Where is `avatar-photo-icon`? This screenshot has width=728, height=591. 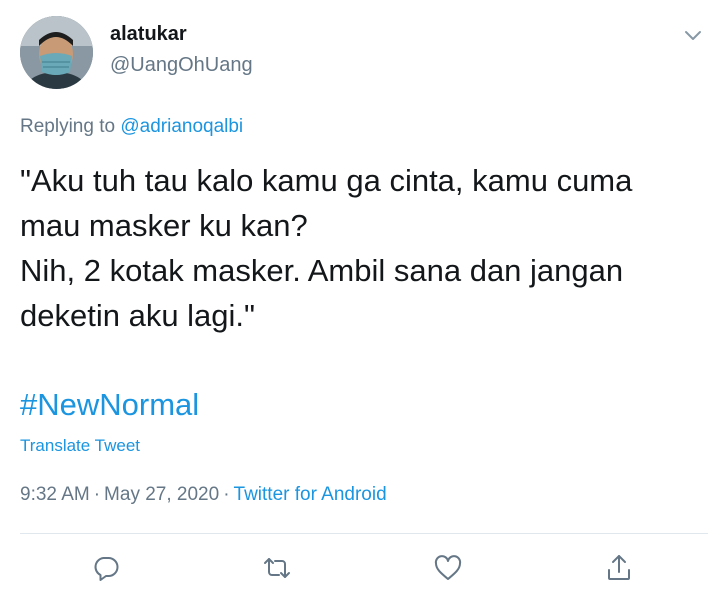 avatar-photo-icon is located at coordinates (56, 52).